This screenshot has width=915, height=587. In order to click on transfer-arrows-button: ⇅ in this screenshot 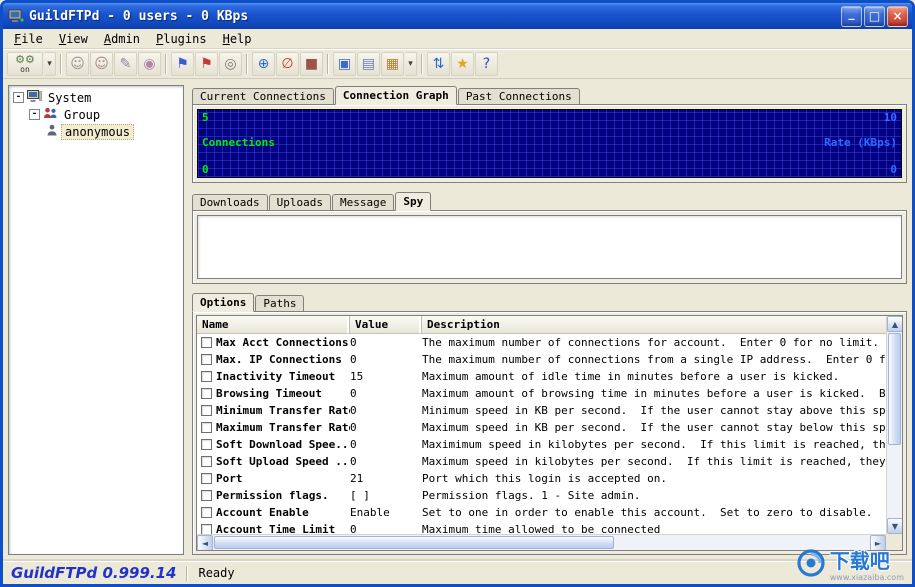, I will do `click(438, 64)`.